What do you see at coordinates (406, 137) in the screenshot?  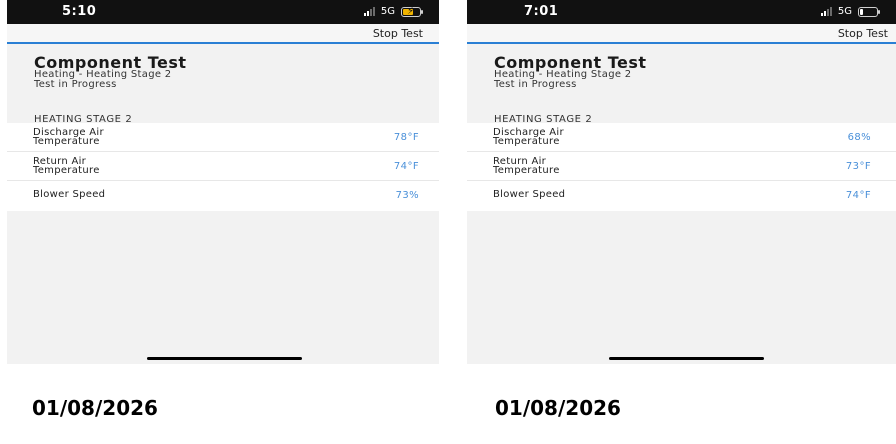 I see `row-value: 78°F` at bounding box center [406, 137].